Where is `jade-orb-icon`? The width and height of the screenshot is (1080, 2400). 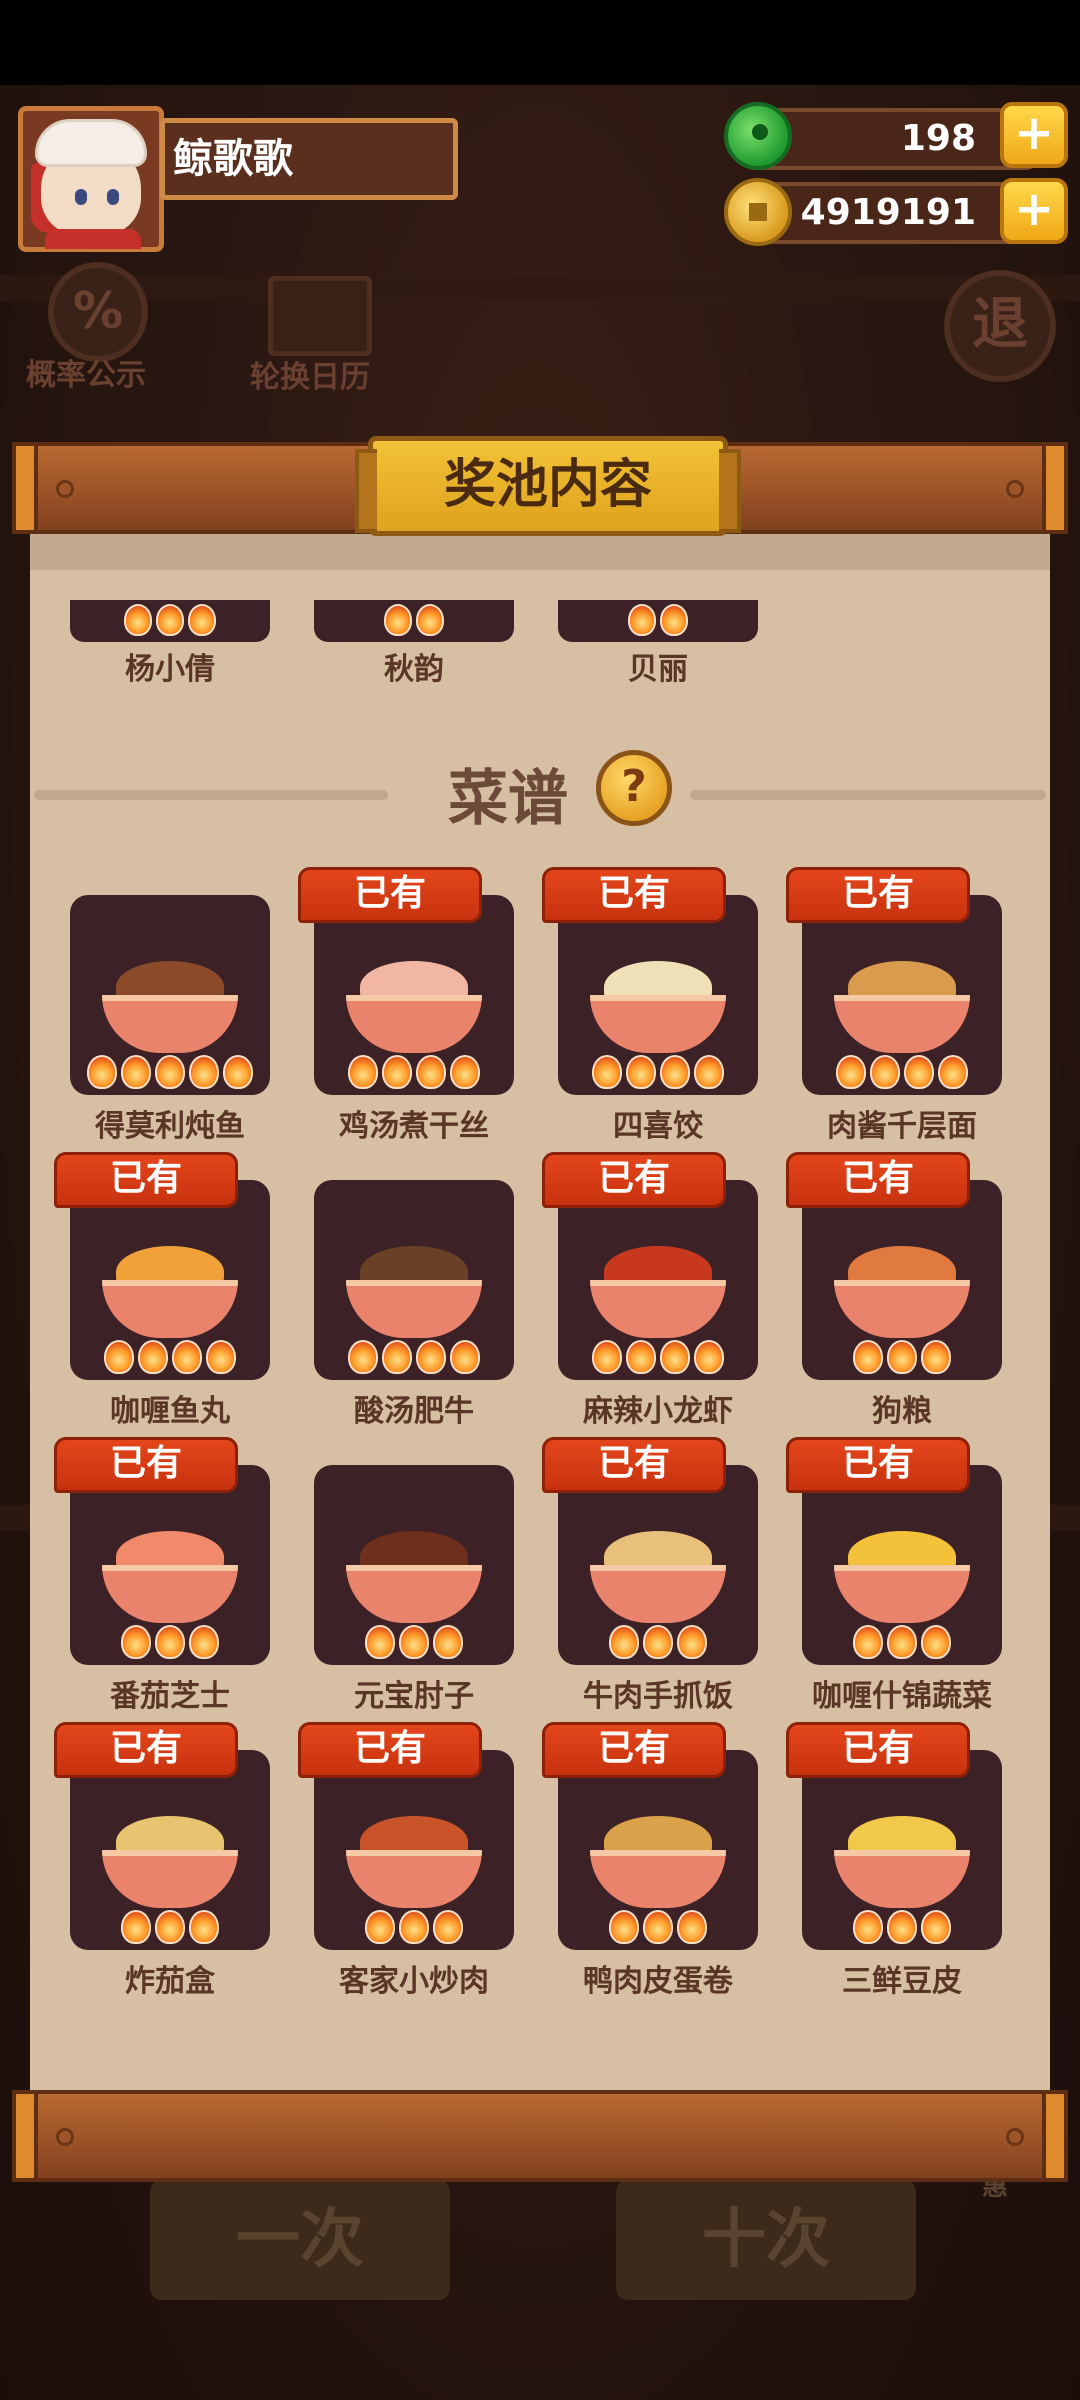
jade-orb-icon is located at coordinates (758, 136).